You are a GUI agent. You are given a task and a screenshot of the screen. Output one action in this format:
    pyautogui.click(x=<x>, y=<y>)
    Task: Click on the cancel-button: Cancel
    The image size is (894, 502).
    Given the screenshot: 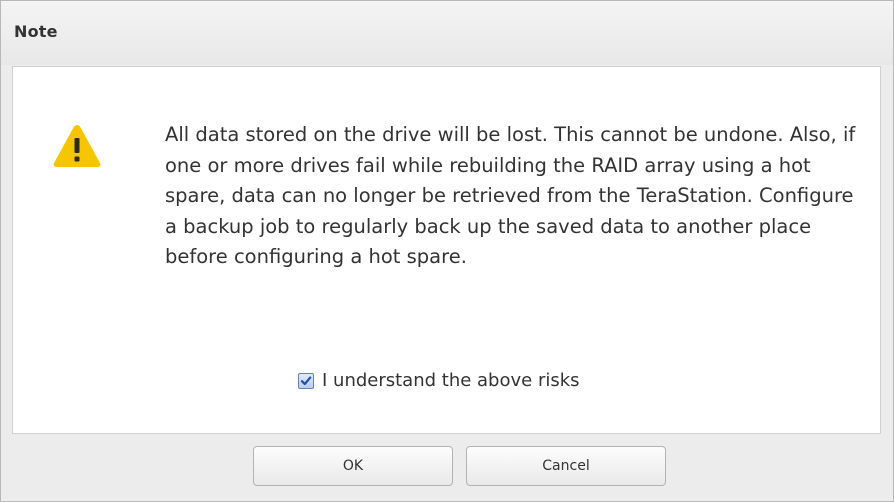 What is the action you would take?
    pyautogui.click(x=566, y=466)
    